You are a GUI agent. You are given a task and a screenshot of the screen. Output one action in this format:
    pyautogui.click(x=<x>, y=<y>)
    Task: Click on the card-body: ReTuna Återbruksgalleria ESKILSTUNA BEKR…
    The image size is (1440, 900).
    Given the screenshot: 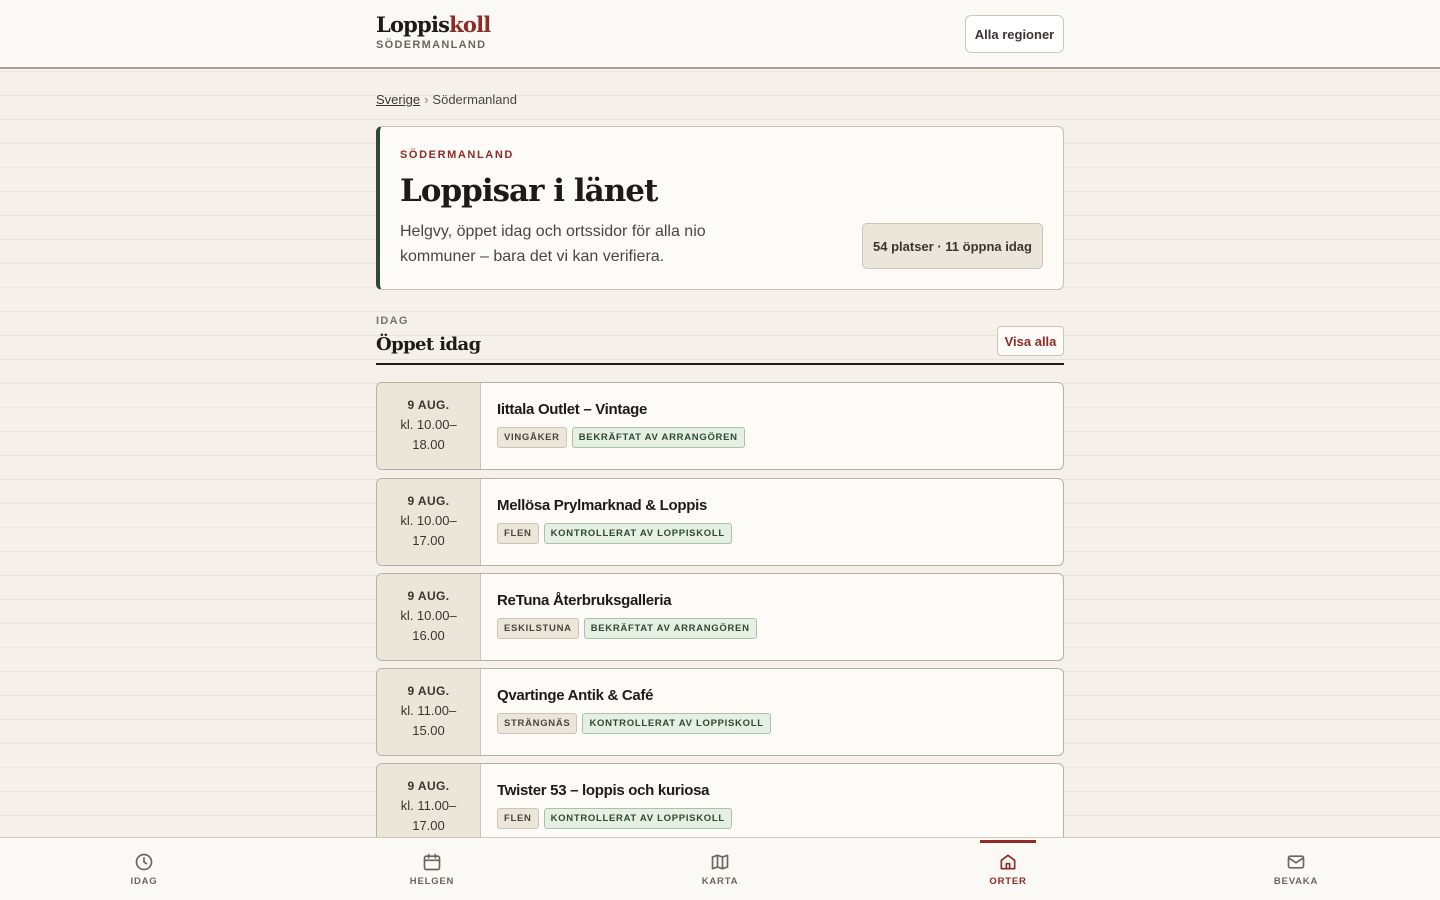 What is the action you would take?
    pyautogui.click(x=772, y=617)
    